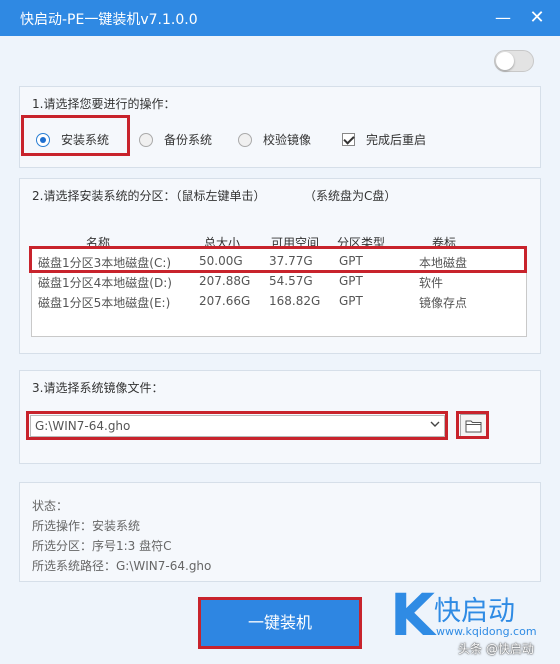 The width and height of the screenshot is (560, 664). I want to click on partition-free-space: 54.57G, so click(291, 281).